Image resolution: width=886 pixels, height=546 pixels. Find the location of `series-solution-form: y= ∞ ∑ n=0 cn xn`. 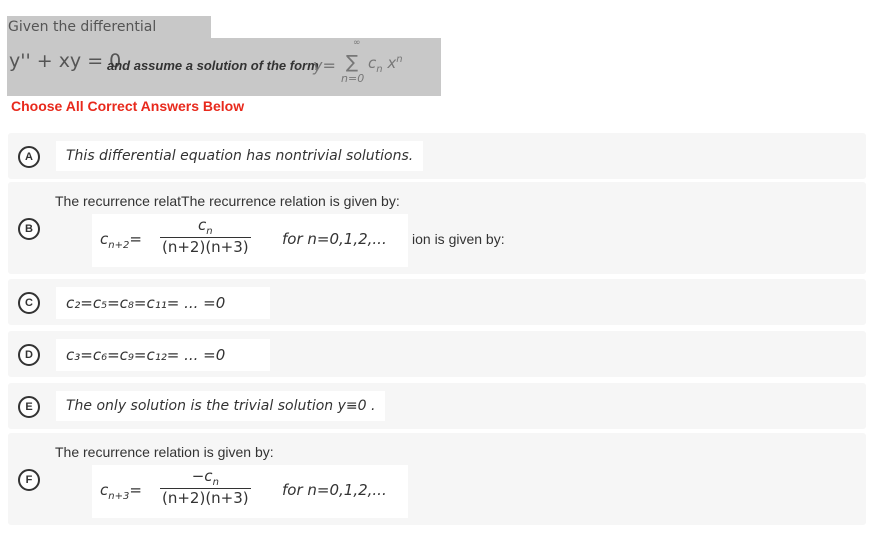

series-solution-form: y= ∞ ∑ n=0 cn xn is located at coordinates (378, 65).